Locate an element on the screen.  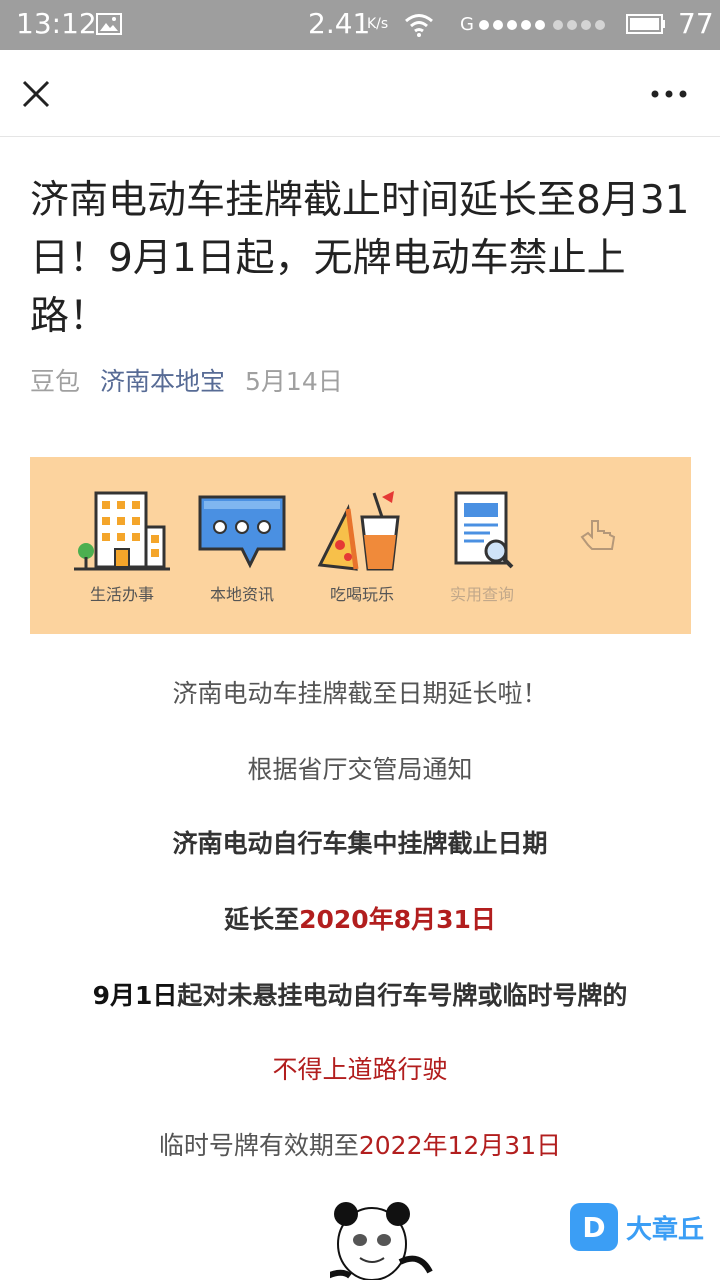
watermark-text: 大章丘 is located at coordinates (665, 1229).